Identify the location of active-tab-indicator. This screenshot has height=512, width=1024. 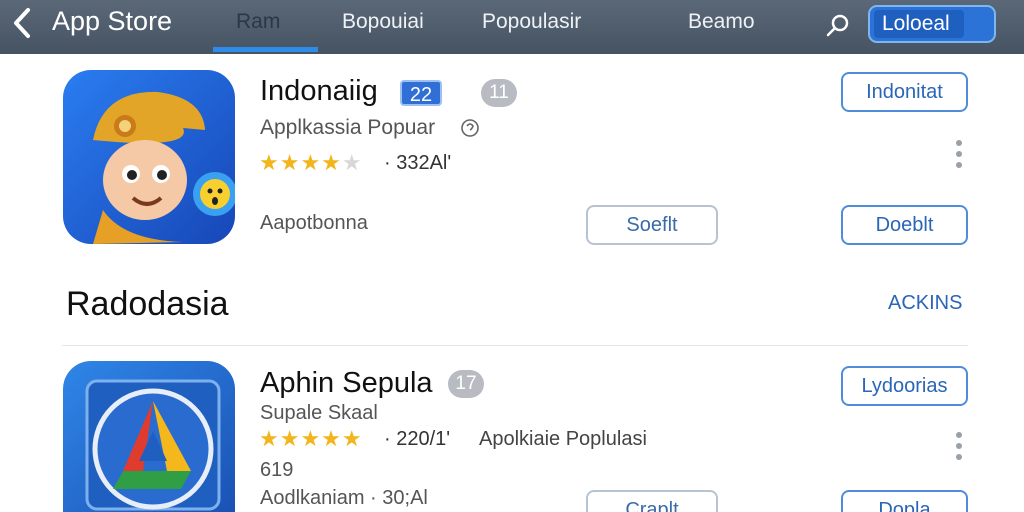
(265, 49).